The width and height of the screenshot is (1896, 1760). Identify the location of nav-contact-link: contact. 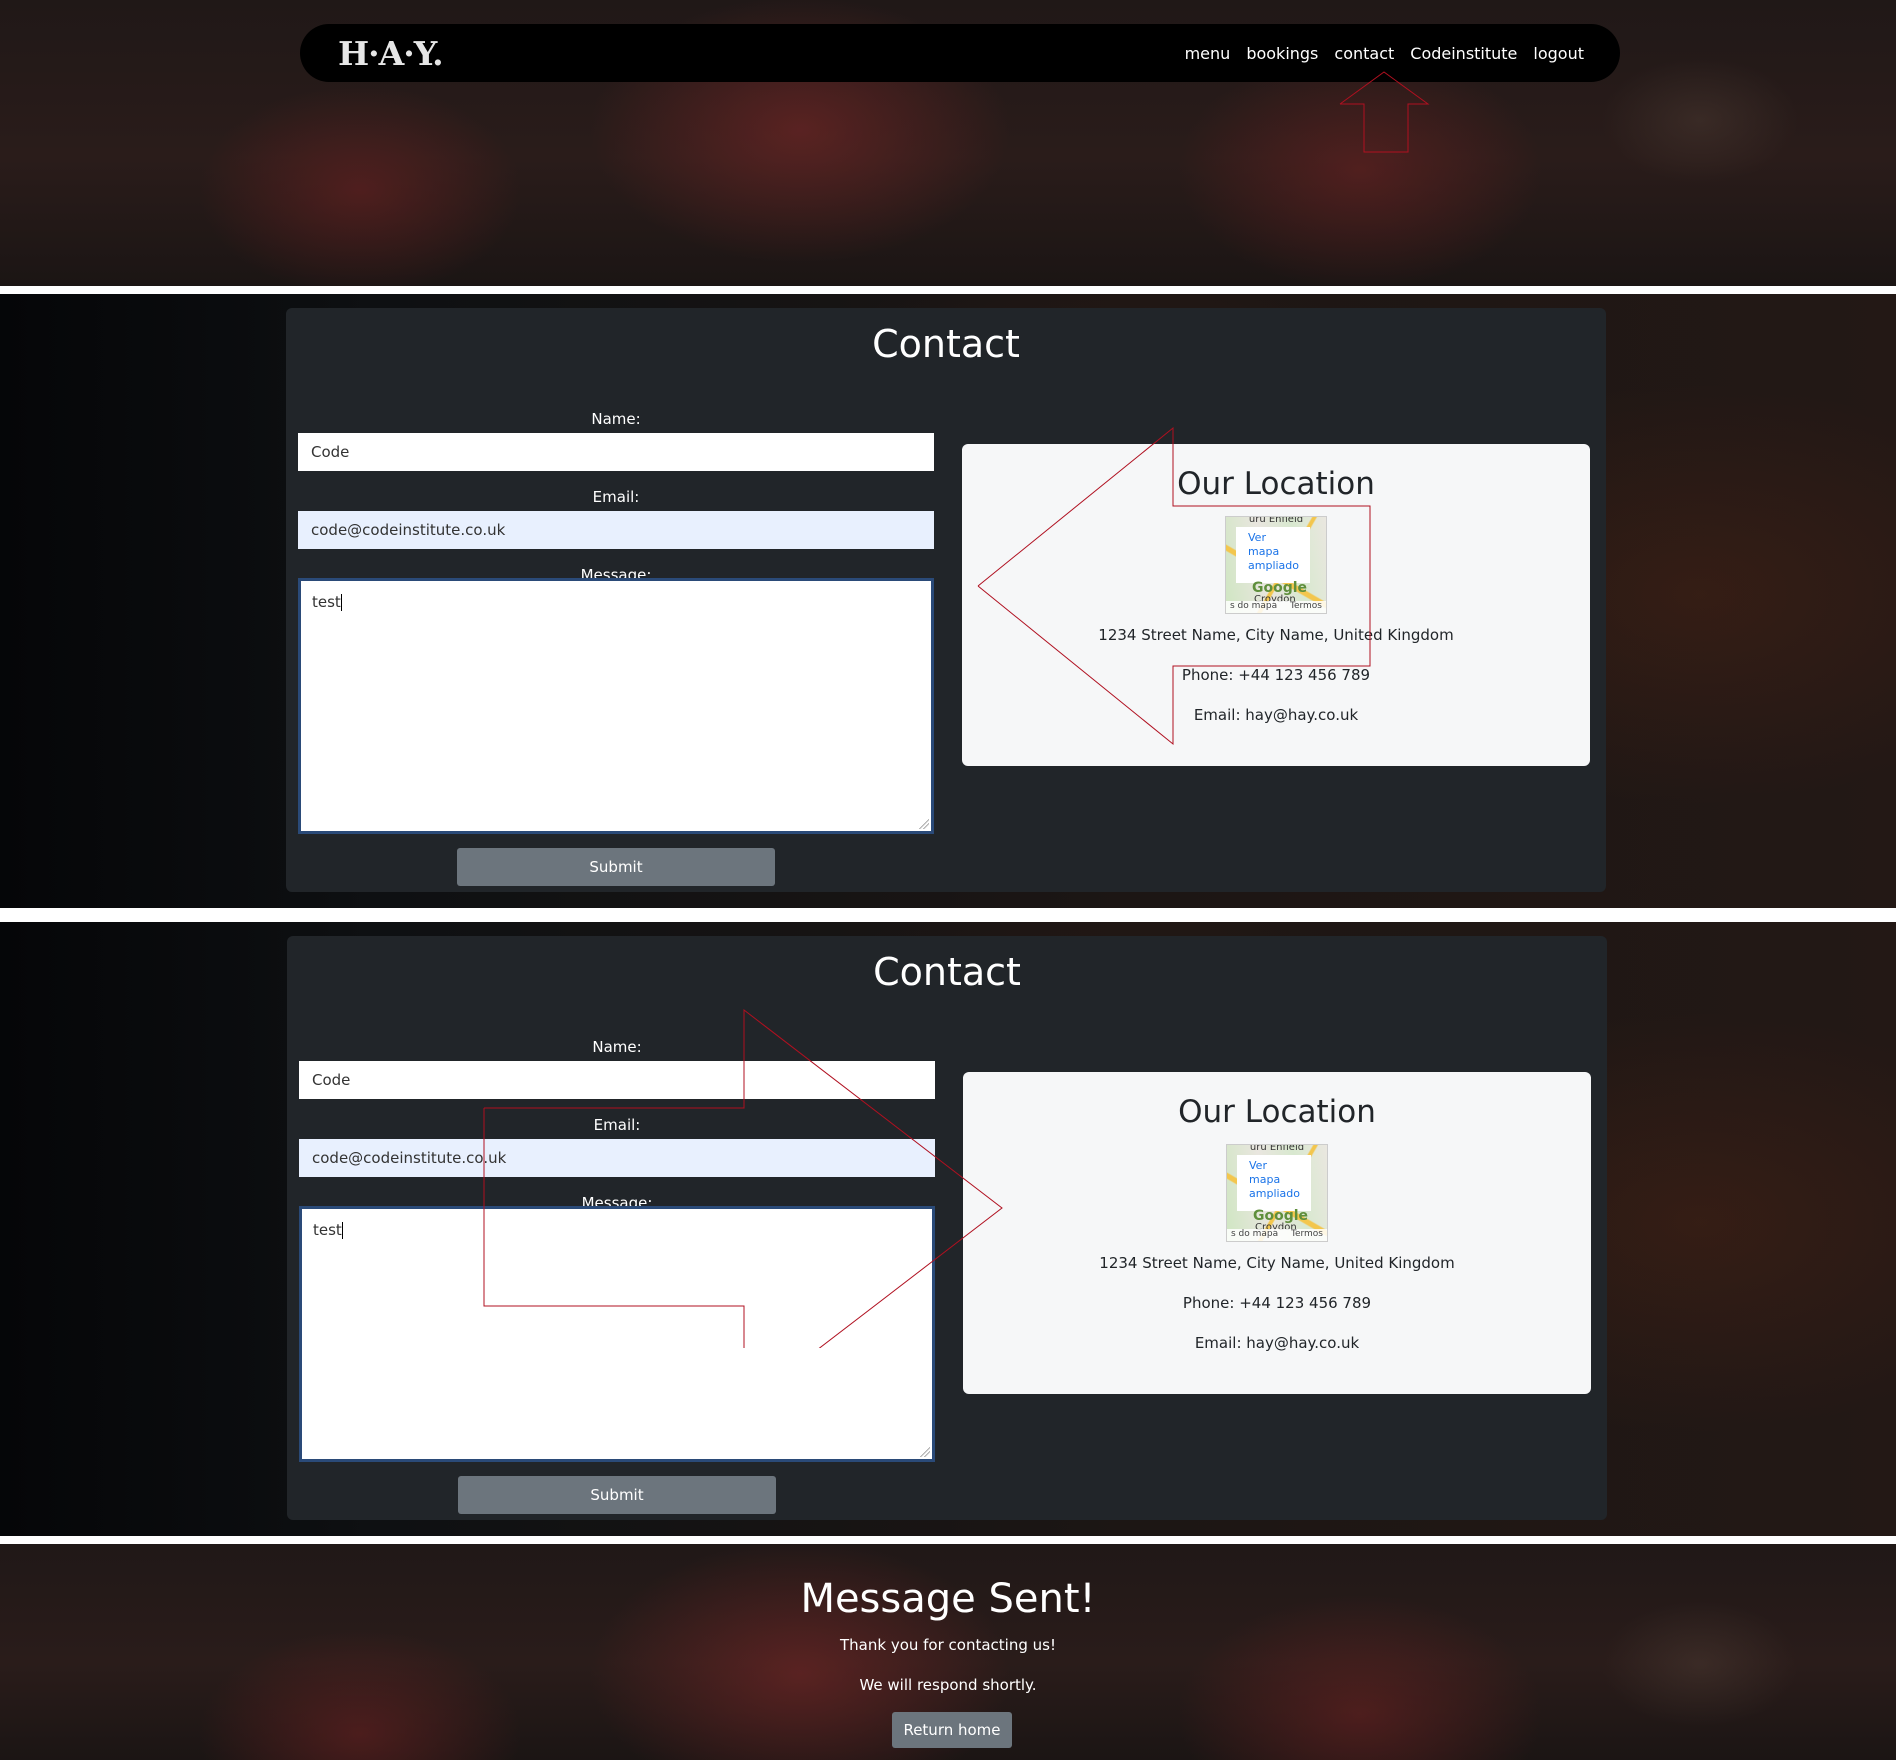
(1364, 53).